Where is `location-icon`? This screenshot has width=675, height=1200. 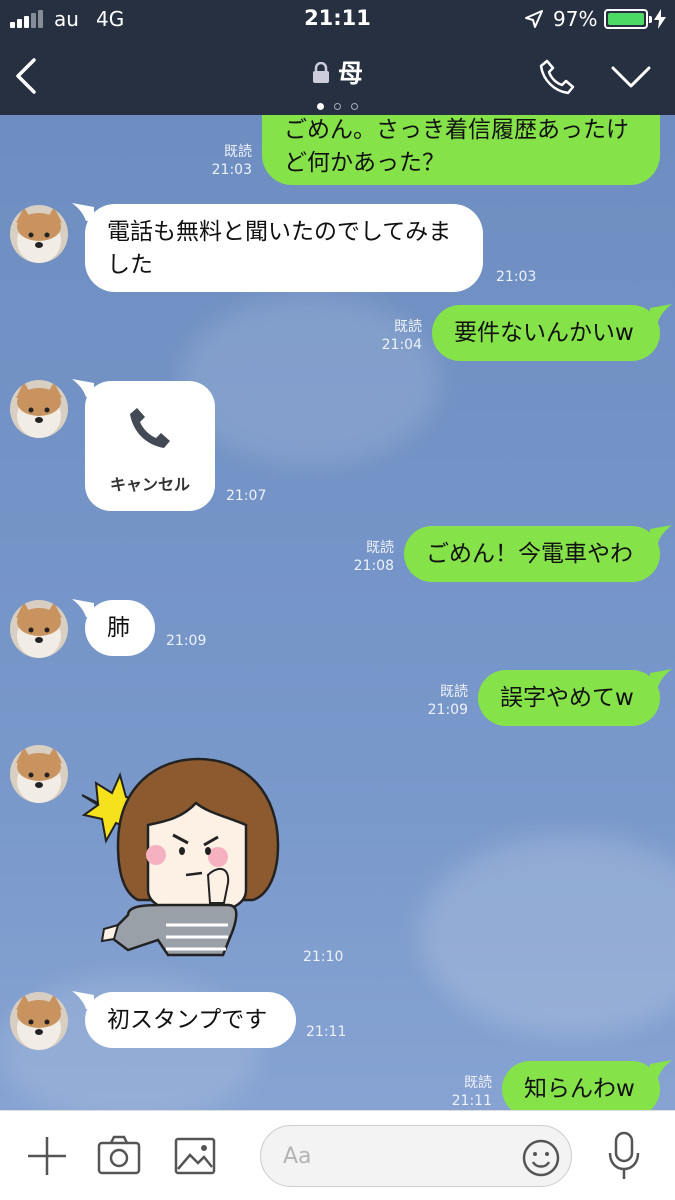 location-icon is located at coordinates (534, 19).